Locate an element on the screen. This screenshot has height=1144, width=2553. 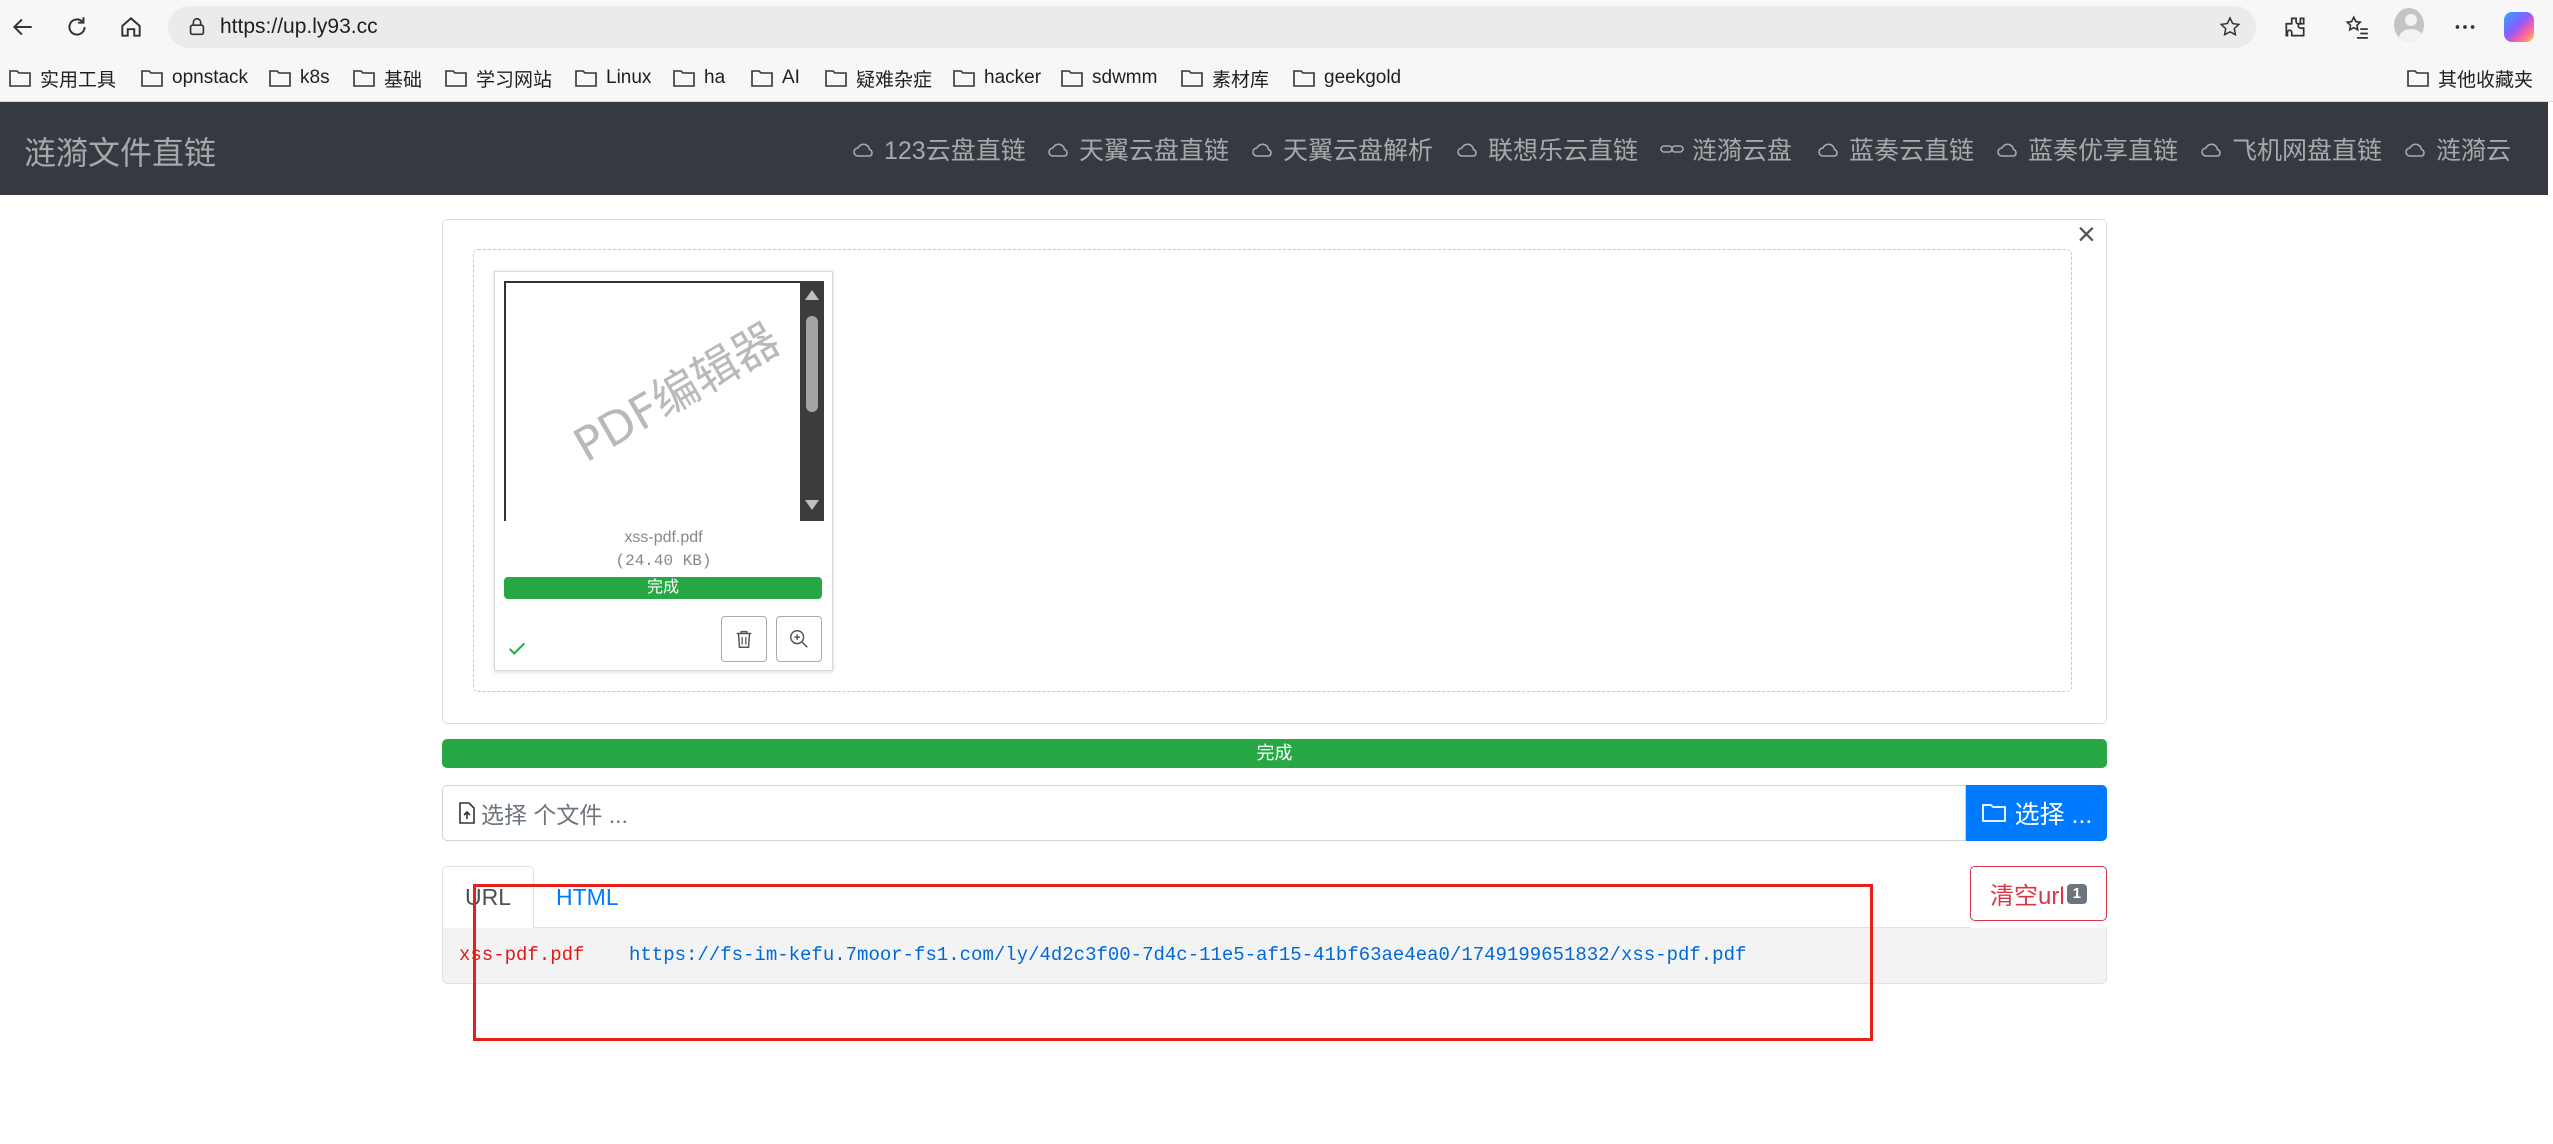
scroll-down-icon is located at coordinates (812, 505).